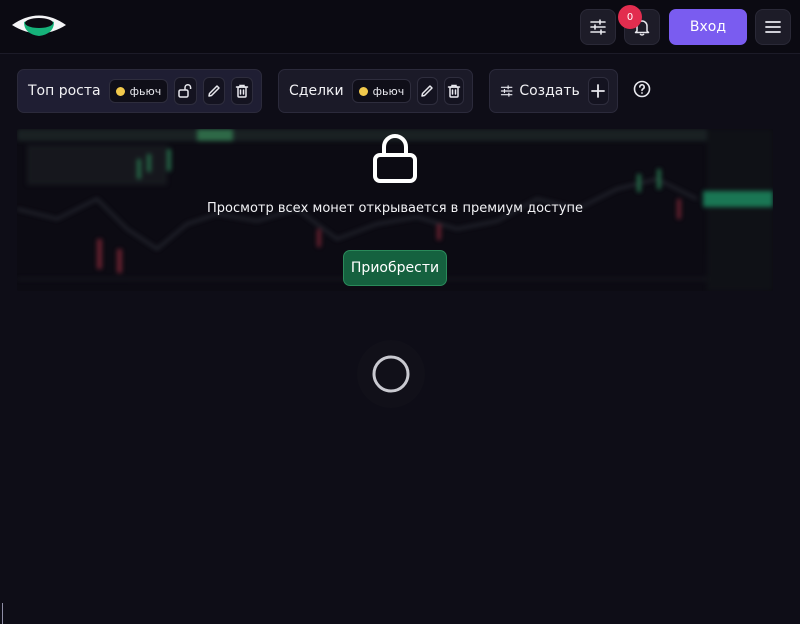 The height and width of the screenshot is (624, 800). What do you see at coordinates (39, 25) in the screenshot?
I see `eye-logo-icon` at bounding box center [39, 25].